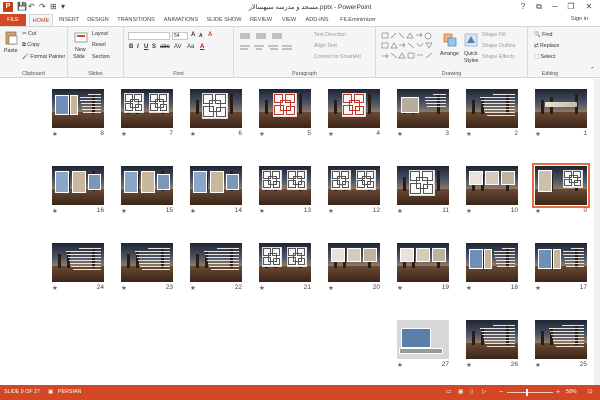 This screenshot has height=400, width=600. I want to click on quick-styles-button: Quick, so click(471, 54).